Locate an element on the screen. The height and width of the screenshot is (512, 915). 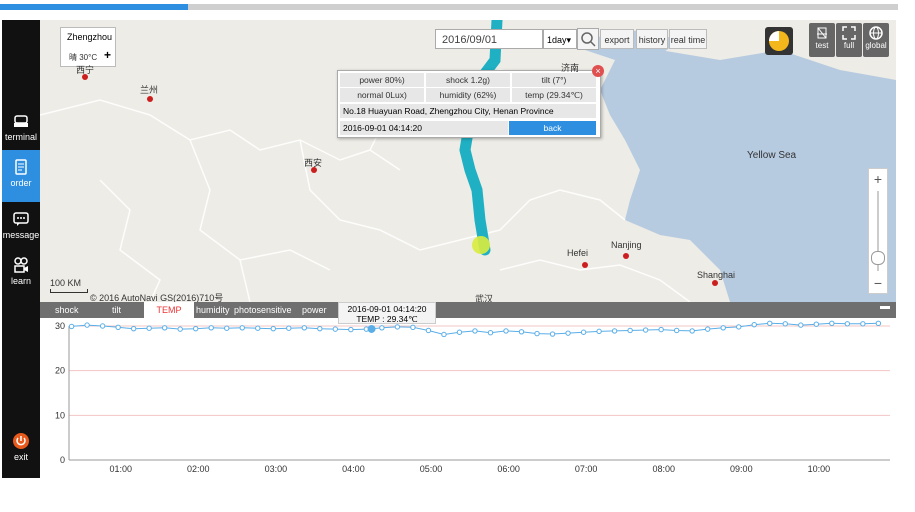
date-input: 2016/09/01 is located at coordinates (489, 39).